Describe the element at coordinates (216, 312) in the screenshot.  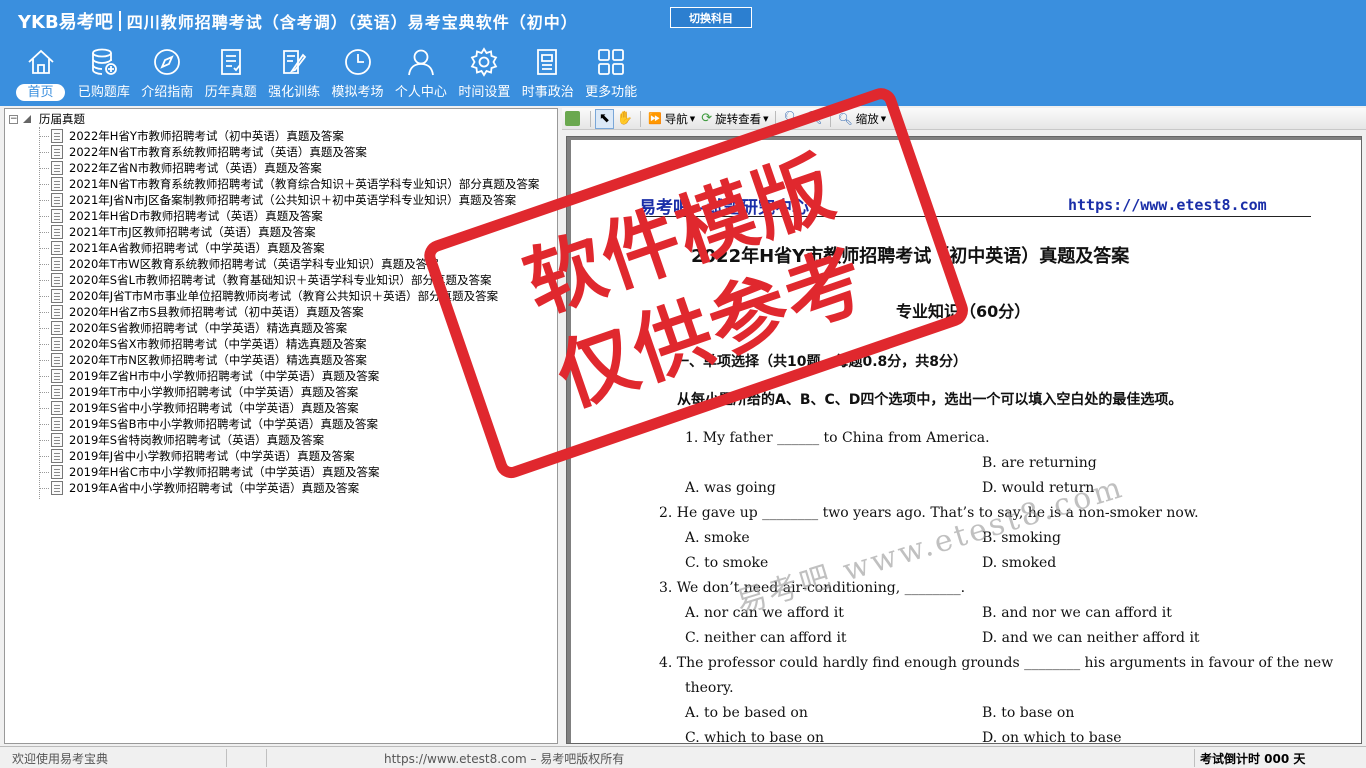
I see `tree-item-label: 2020年H省Z市S县教师招聘考试（初中英语）真题及答案` at that location.